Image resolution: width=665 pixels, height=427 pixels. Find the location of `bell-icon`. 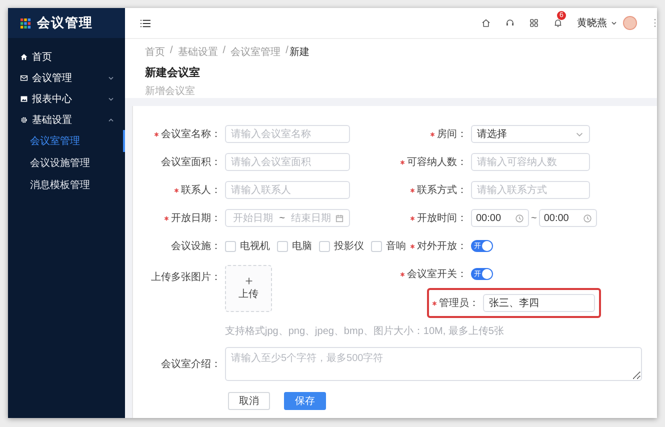

bell-icon is located at coordinates (558, 23).